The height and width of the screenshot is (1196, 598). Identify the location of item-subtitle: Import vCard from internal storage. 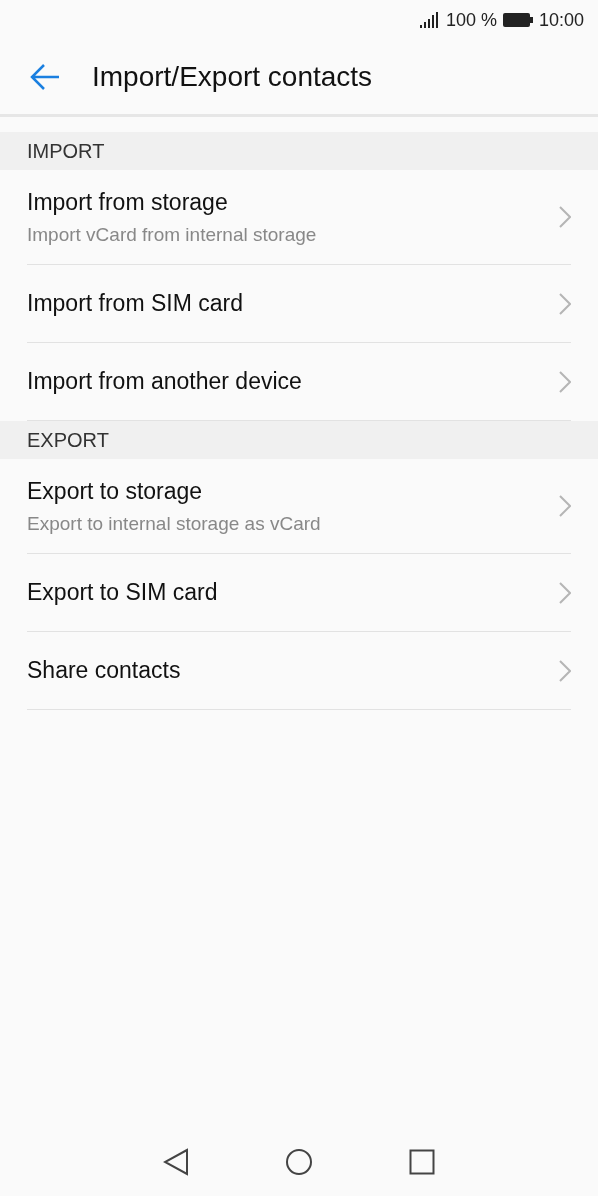
(172, 235).